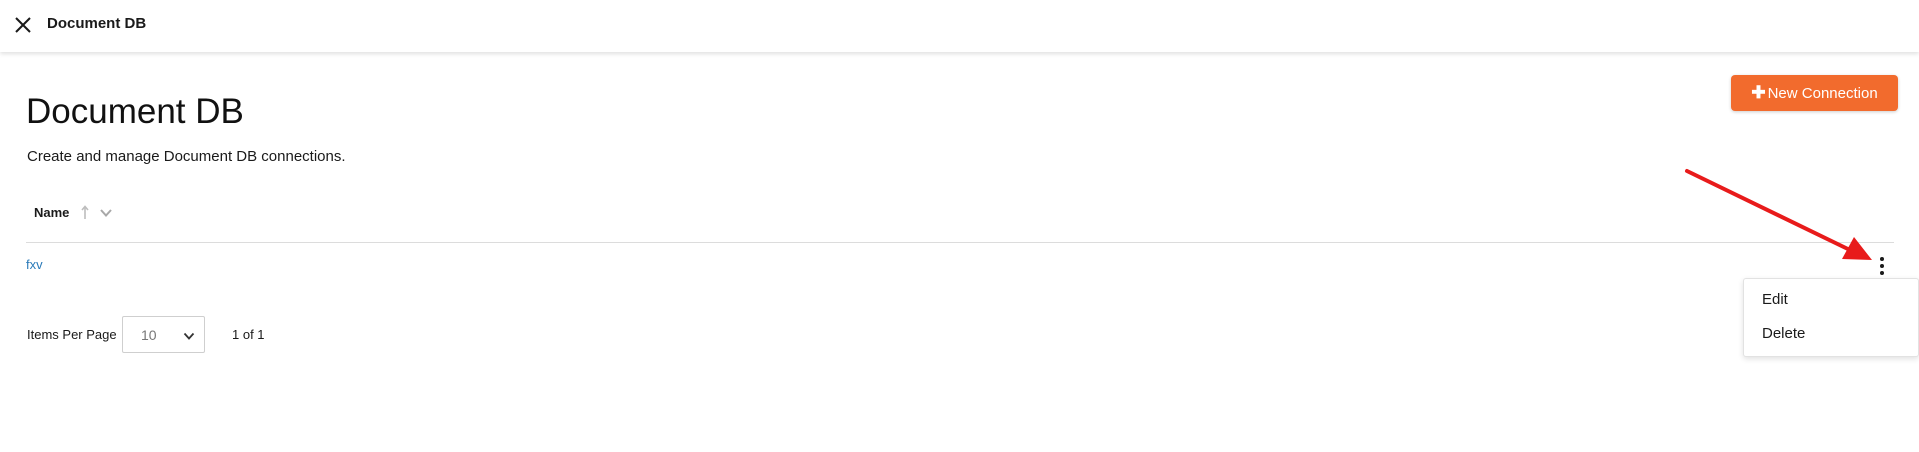 Image resolution: width=1919 pixels, height=452 pixels. What do you see at coordinates (135, 111) in the screenshot?
I see `page-title: Document DB` at bounding box center [135, 111].